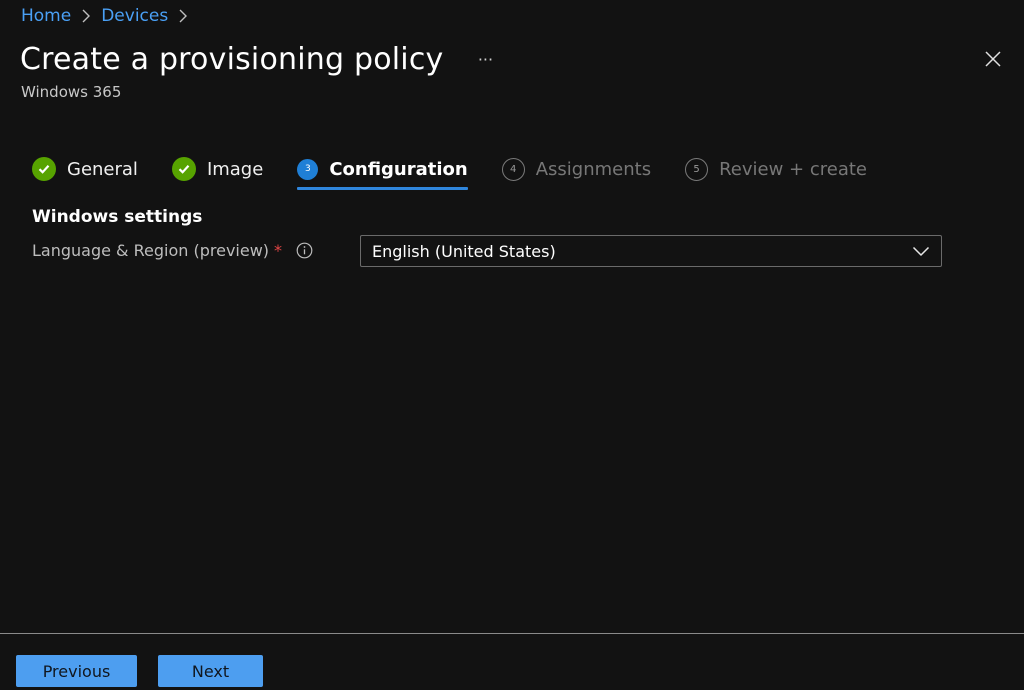 The image size is (1024, 690). What do you see at coordinates (102, 169) in the screenshot?
I see `step-label: General` at bounding box center [102, 169].